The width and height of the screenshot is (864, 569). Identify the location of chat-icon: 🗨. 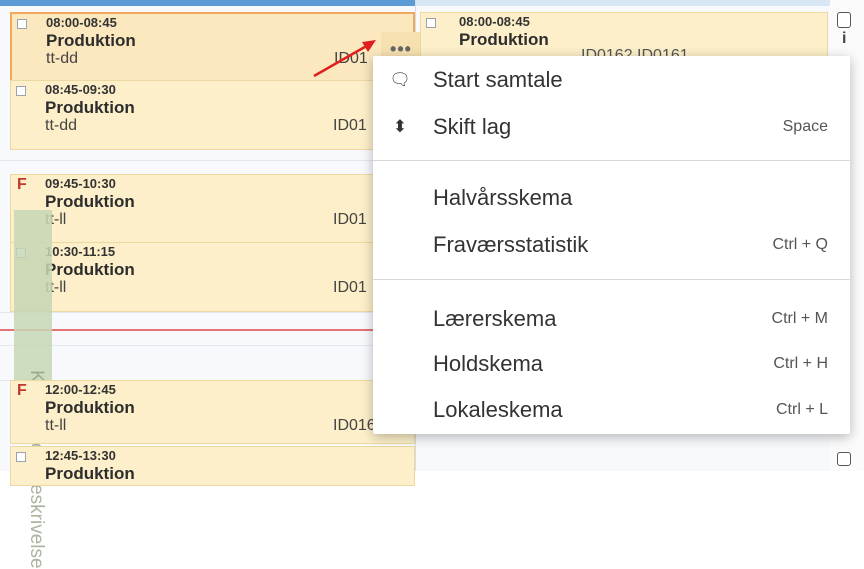
(400, 79).